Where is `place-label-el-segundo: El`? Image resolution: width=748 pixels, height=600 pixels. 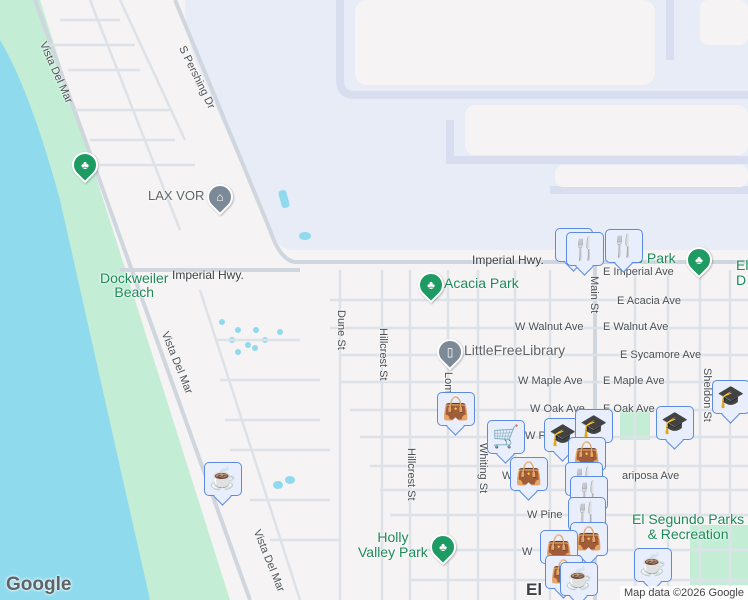 place-label-el-segundo: El is located at coordinates (534, 589).